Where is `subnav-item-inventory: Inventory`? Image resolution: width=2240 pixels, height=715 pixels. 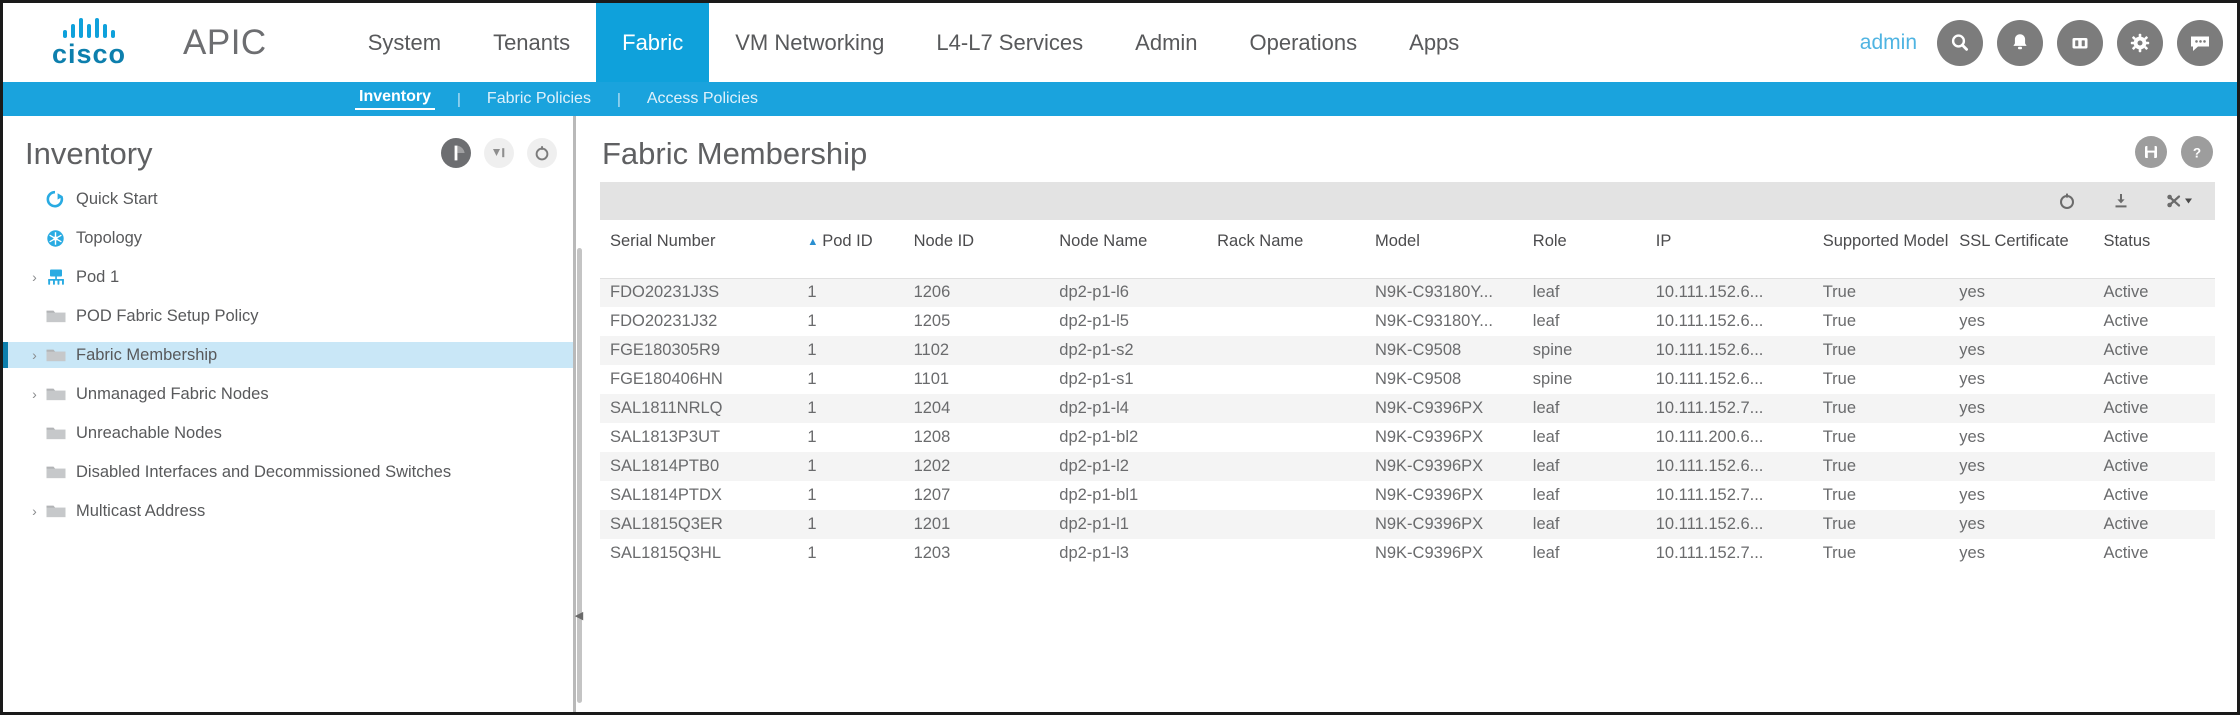 subnav-item-inventory: Inventory is located at coordinates (395, 99).